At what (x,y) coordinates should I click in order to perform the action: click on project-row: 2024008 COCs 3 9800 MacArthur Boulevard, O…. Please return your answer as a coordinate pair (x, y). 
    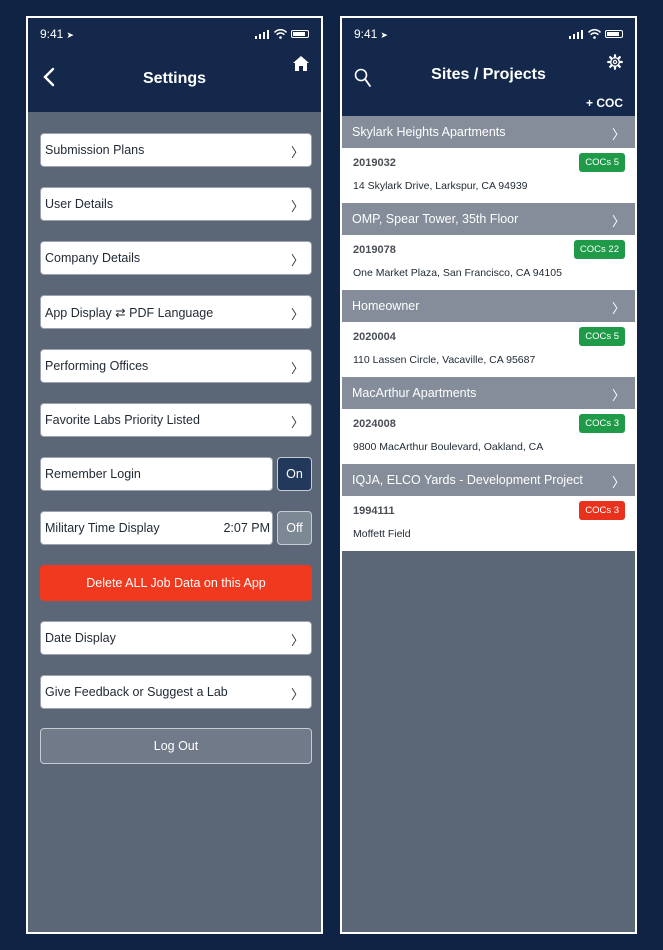
    Looking at the image, I should click on (488, 436).